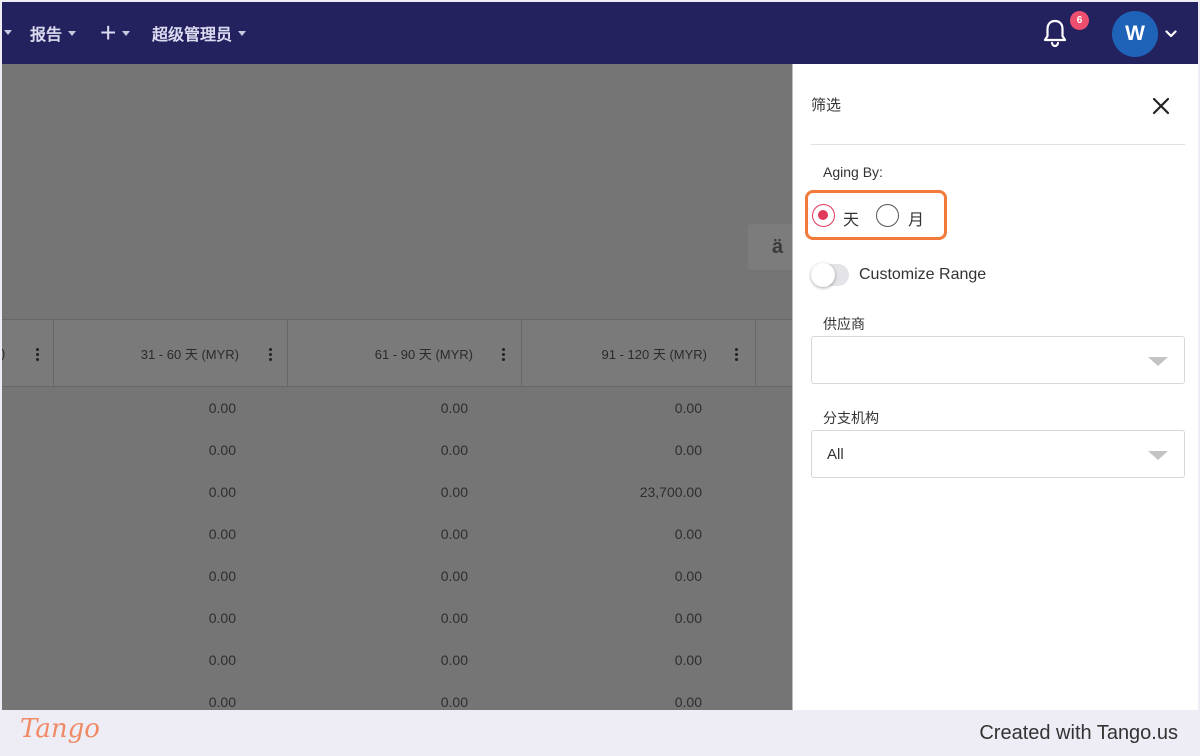 The width and height of the screenshot is (1200, 756). I want to click on branch-label: 分支机构, so click(851, 418).